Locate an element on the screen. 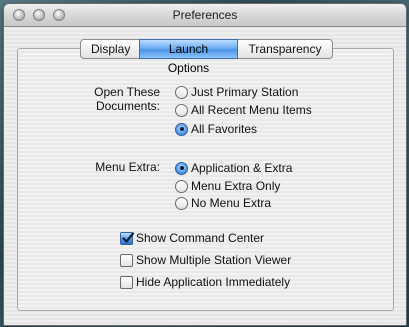  checkbox-hide-application-immediately: Hide Application Immediately is located at coordinates (205, 282).